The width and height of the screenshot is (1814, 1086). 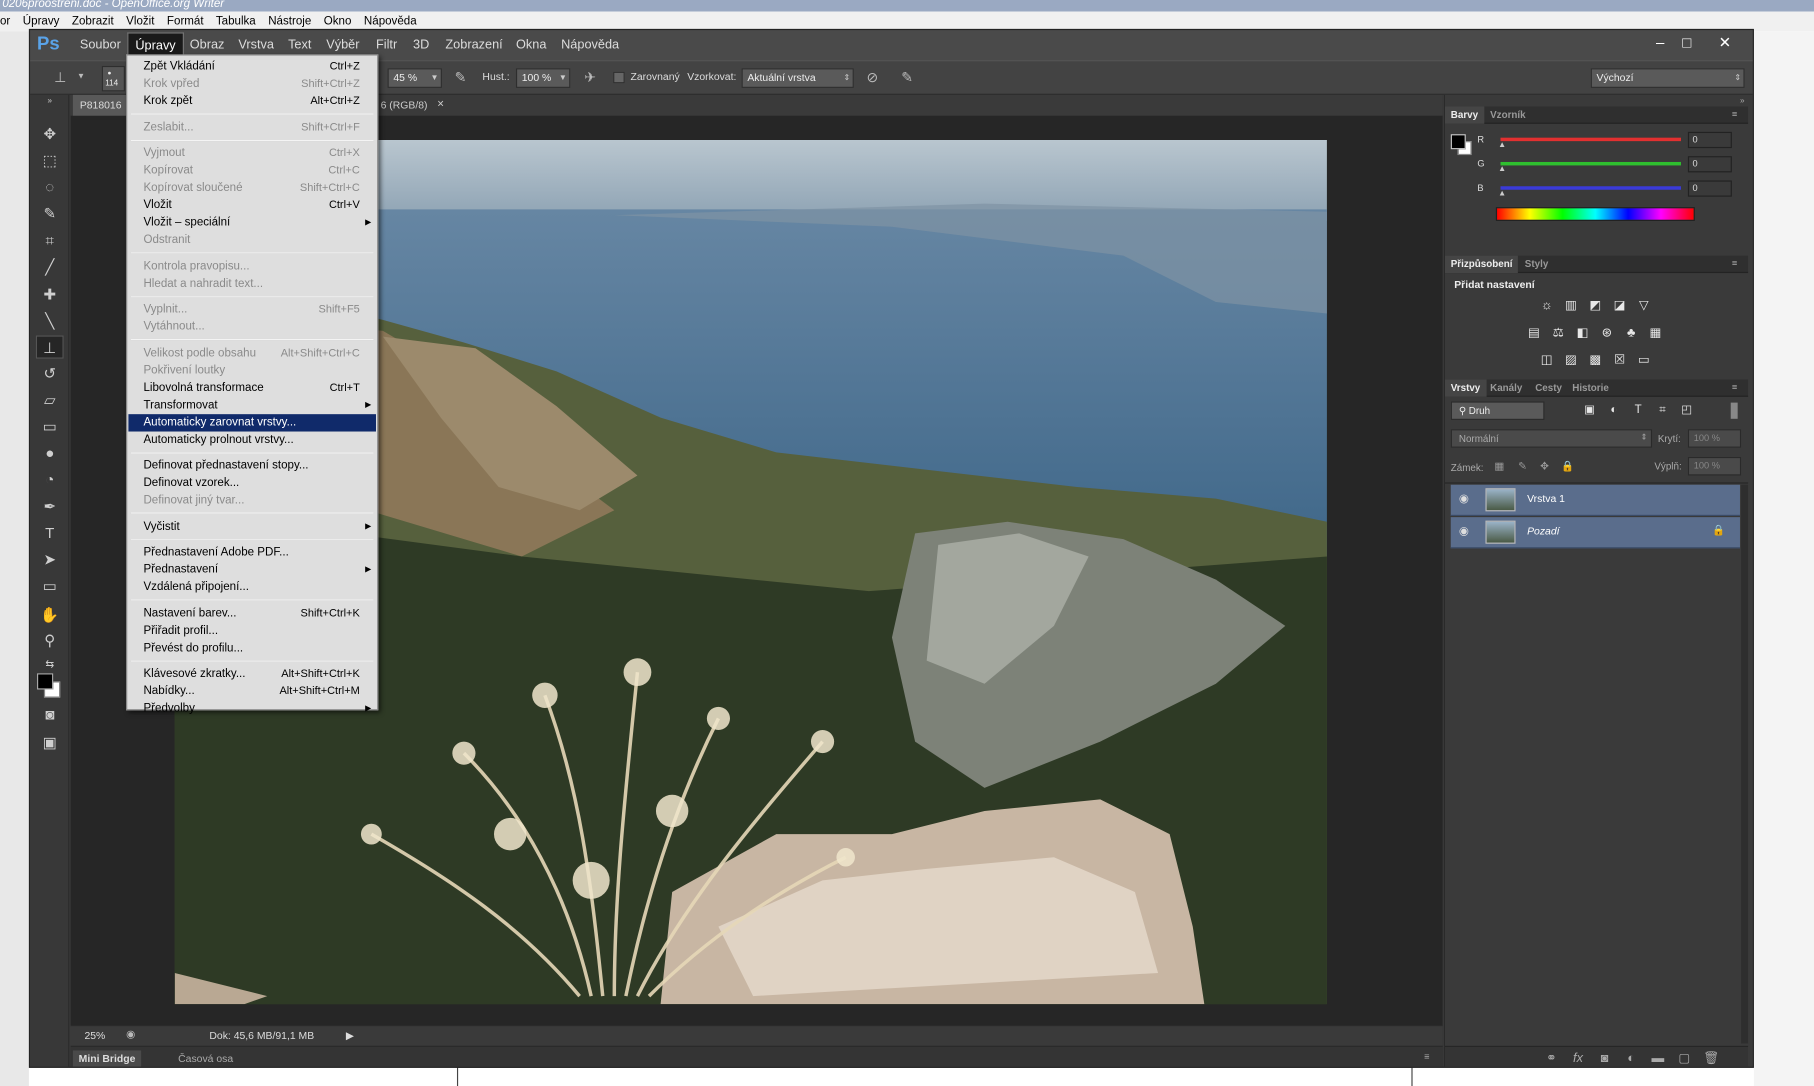 I want to click on move-tool-icon: ✥, so click(x=50, y=134).